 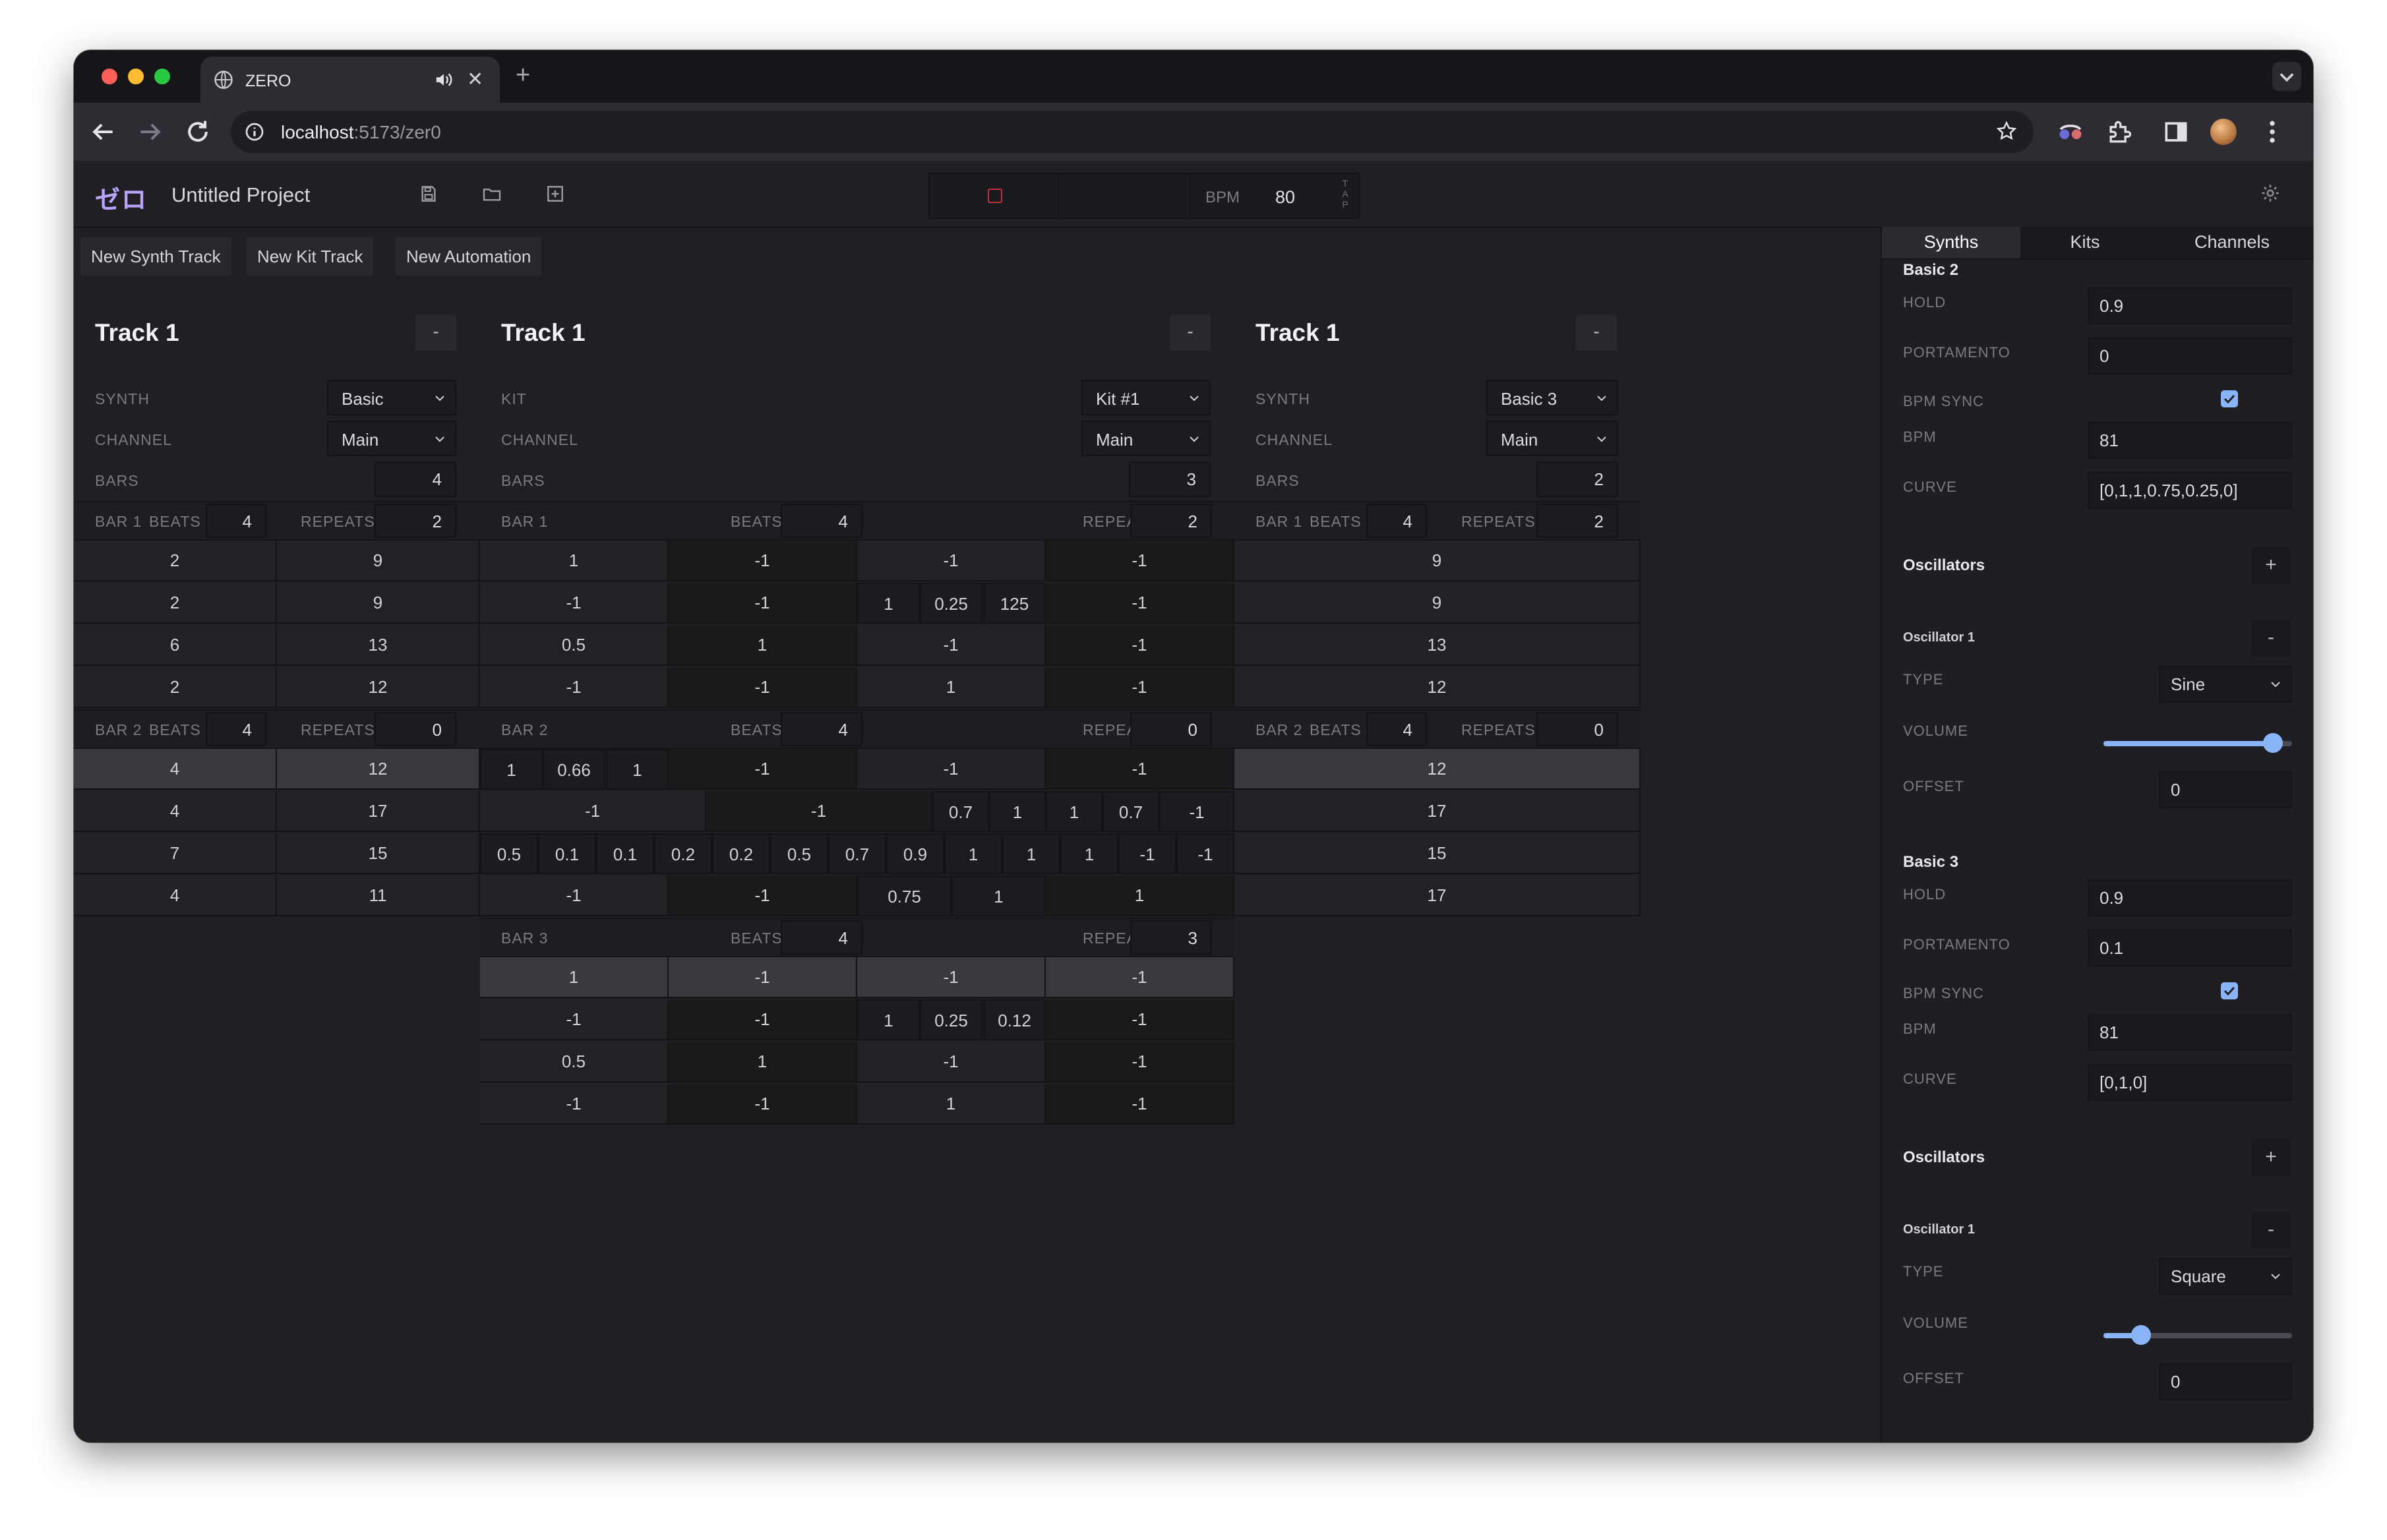 I want to click on grid-cell: 0.25, so click(x=951, y=1019).